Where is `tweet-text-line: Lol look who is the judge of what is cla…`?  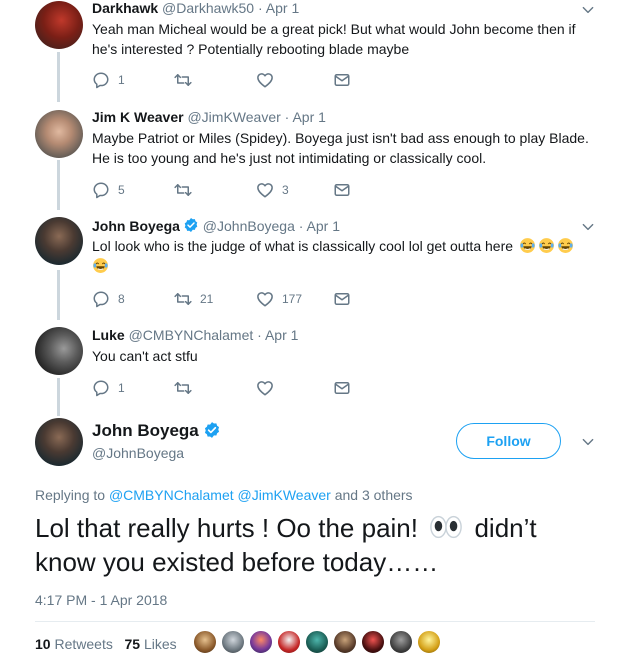 tweet-text-line: Lol look who is the judge of what is cla… is located at coordinates (303, 246).